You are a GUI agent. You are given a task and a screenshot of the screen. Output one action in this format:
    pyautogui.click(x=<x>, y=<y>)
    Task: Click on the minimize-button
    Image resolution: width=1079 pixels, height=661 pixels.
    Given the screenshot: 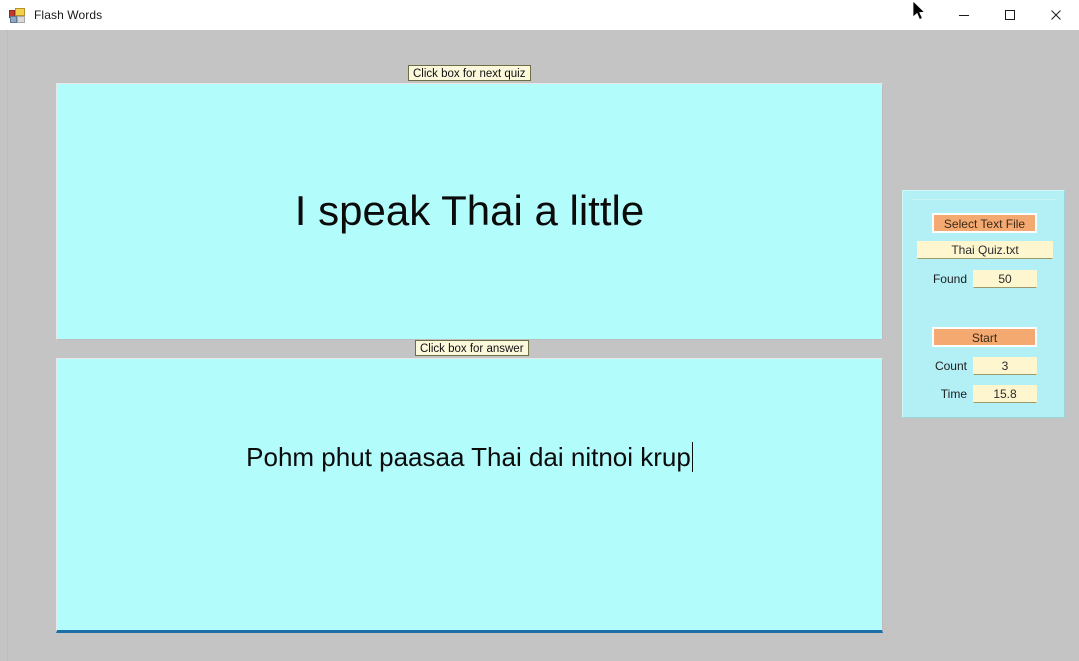 What is the action you would take?
    pyautogui.click(x=964, y=15)
    